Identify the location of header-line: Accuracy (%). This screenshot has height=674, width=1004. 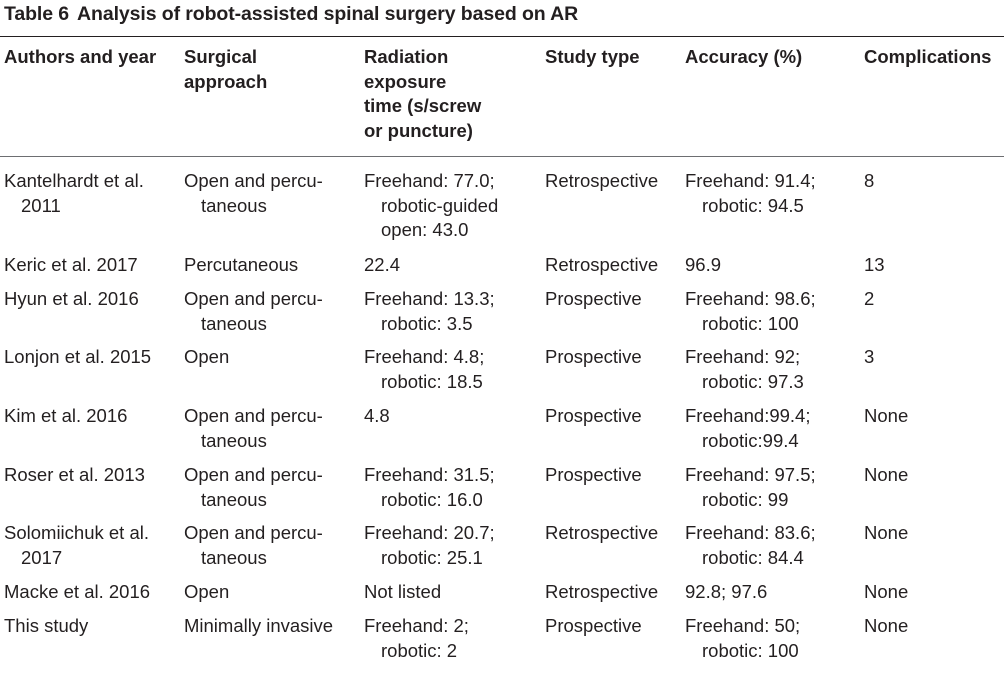
(744, 56).